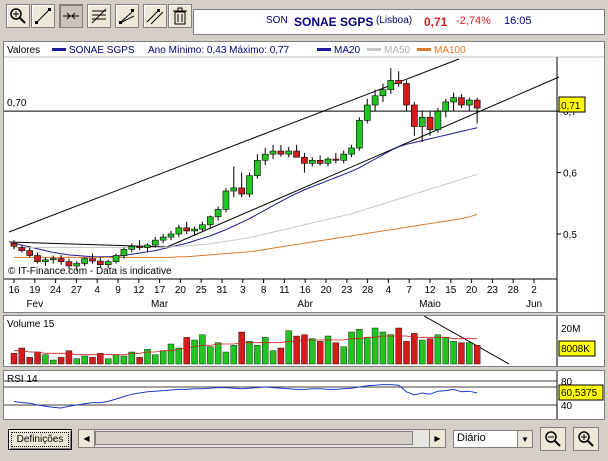 This screenshot has height=461, width=608. Describe the element at coordinates (99, 16) in the screenshot. I see `fibonacci-tool-button` at that location.